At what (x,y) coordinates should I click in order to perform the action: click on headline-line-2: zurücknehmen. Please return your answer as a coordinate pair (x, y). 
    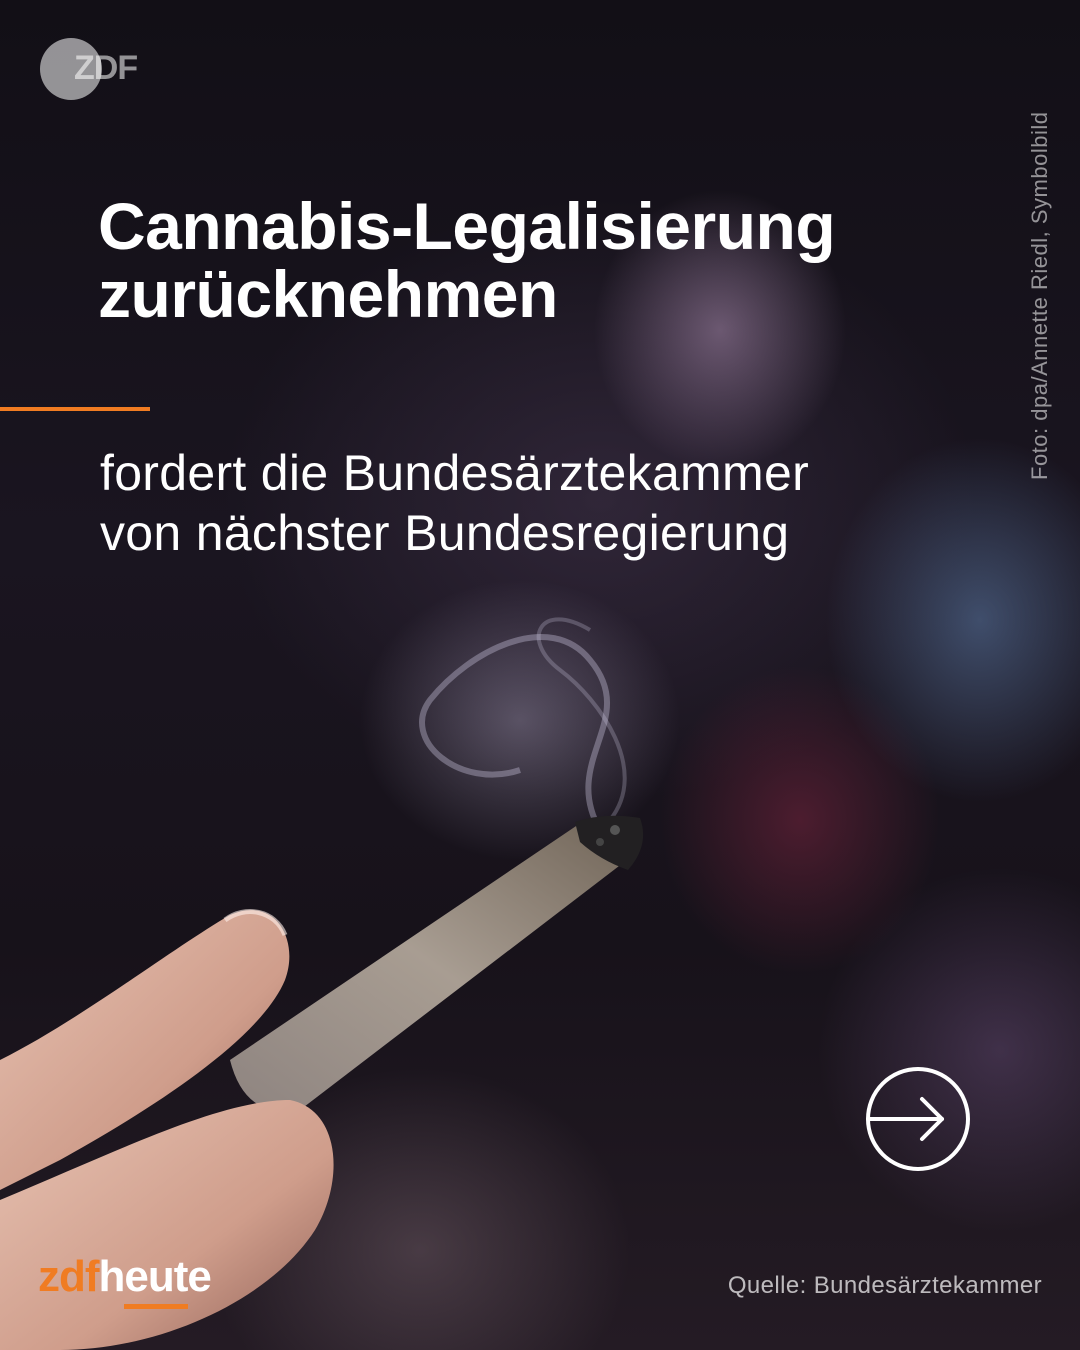
    Looking at the image, I should click on (328, 294).